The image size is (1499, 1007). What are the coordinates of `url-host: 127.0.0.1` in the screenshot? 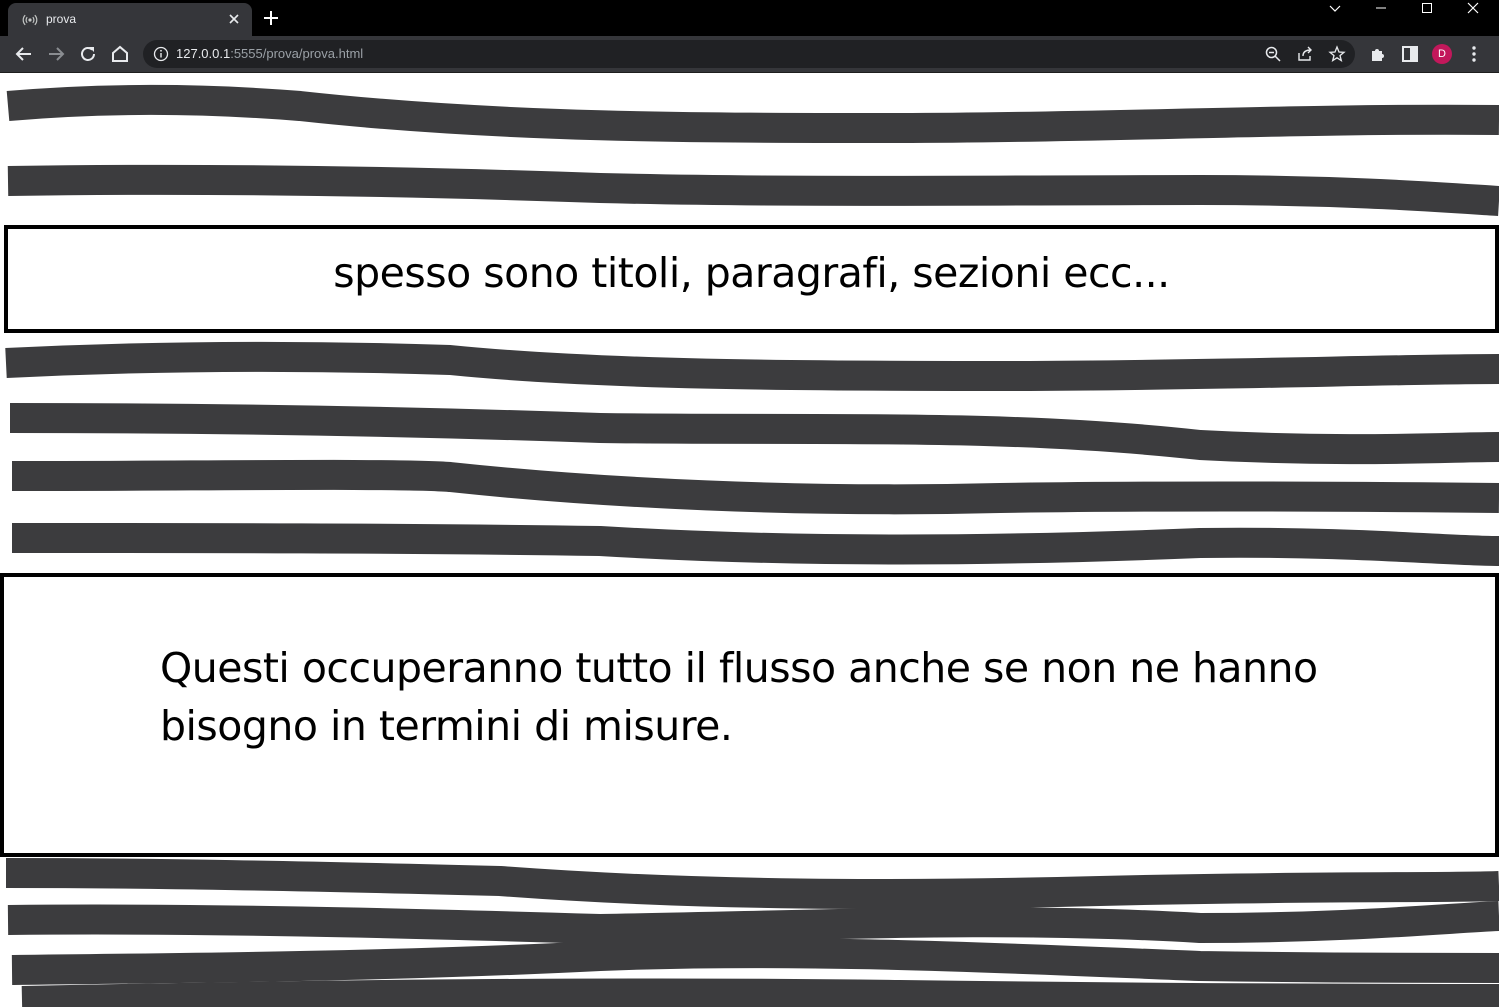 It's located at (203, 53).